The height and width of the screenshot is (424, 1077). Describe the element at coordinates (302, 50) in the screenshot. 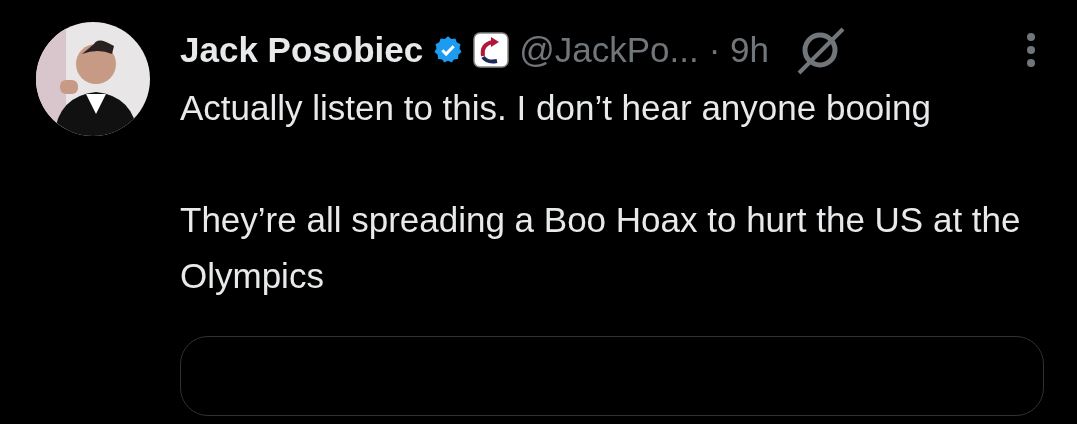

I see `author-name: Jack Posobiec` at that location.